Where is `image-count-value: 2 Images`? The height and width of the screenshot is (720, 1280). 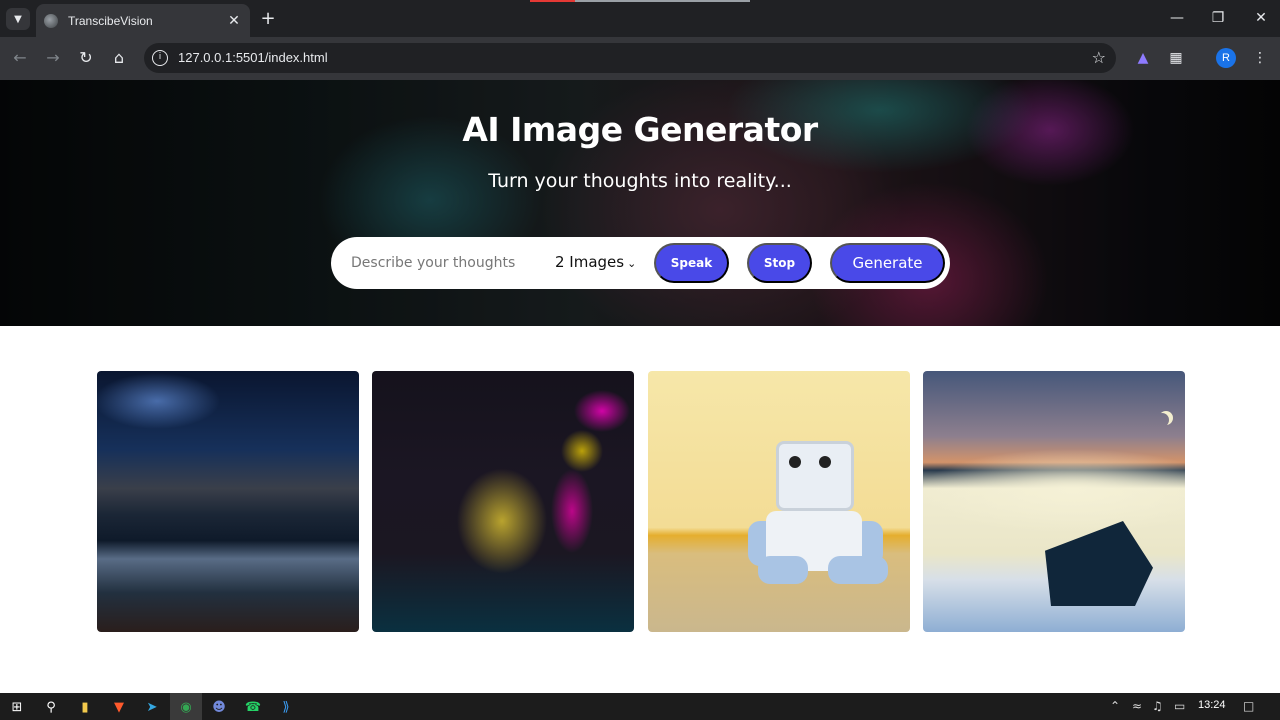 image-count-value: 2 Images is located at coordinates (590, 262).